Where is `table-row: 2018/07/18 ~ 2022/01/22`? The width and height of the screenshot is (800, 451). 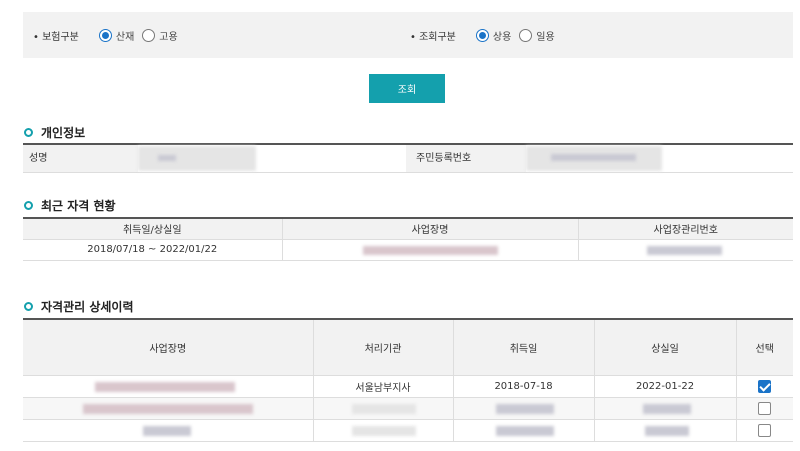
table-row: 2018/07/18 ~ 2022/01/22 is located at coordinates (408, 250).